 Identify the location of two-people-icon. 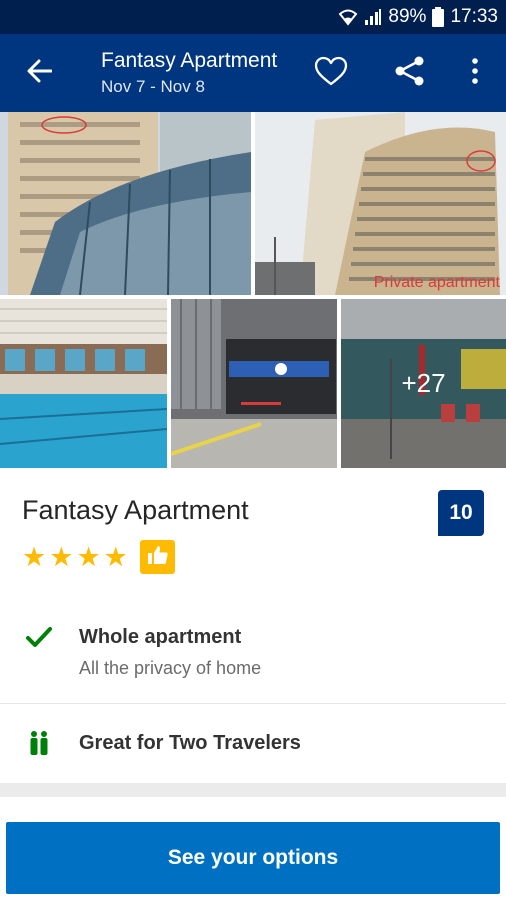
(39, 745).